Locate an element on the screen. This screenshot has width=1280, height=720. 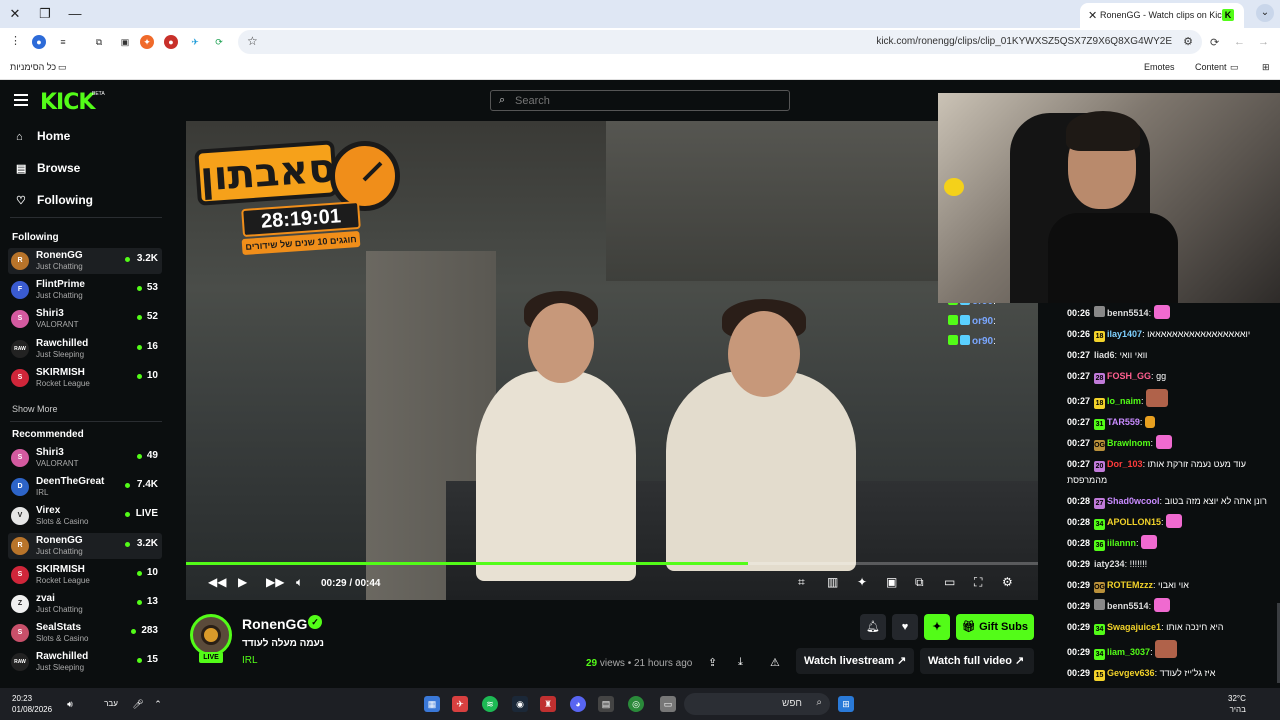
video-progress-bar is located at coordinates (612, 563).